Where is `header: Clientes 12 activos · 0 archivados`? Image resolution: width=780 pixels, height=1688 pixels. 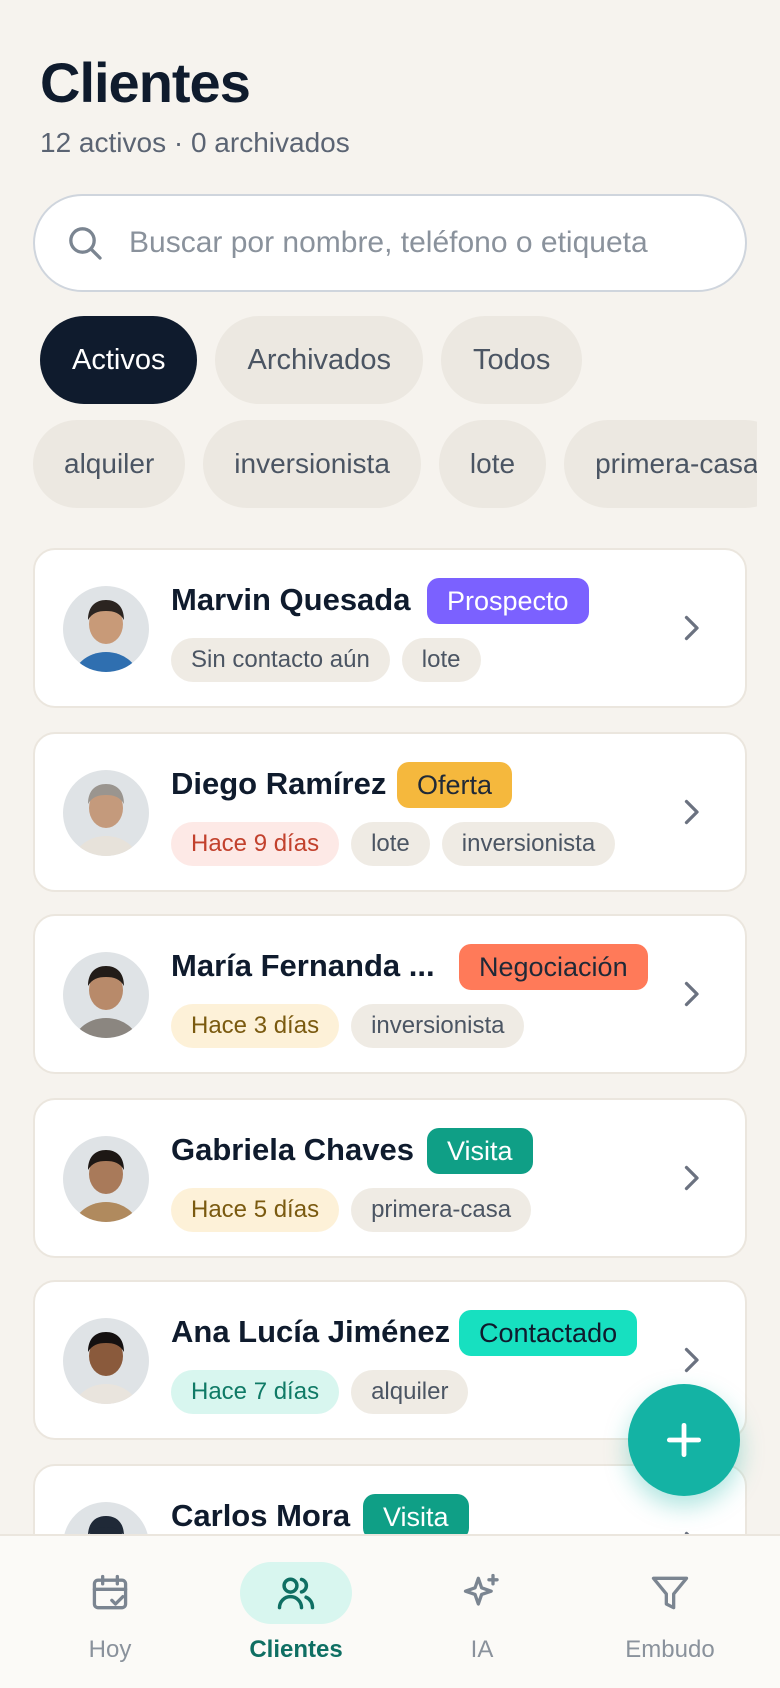 header: Clientes 12 activos · 0 archivados is located at coordinates (195, 104).